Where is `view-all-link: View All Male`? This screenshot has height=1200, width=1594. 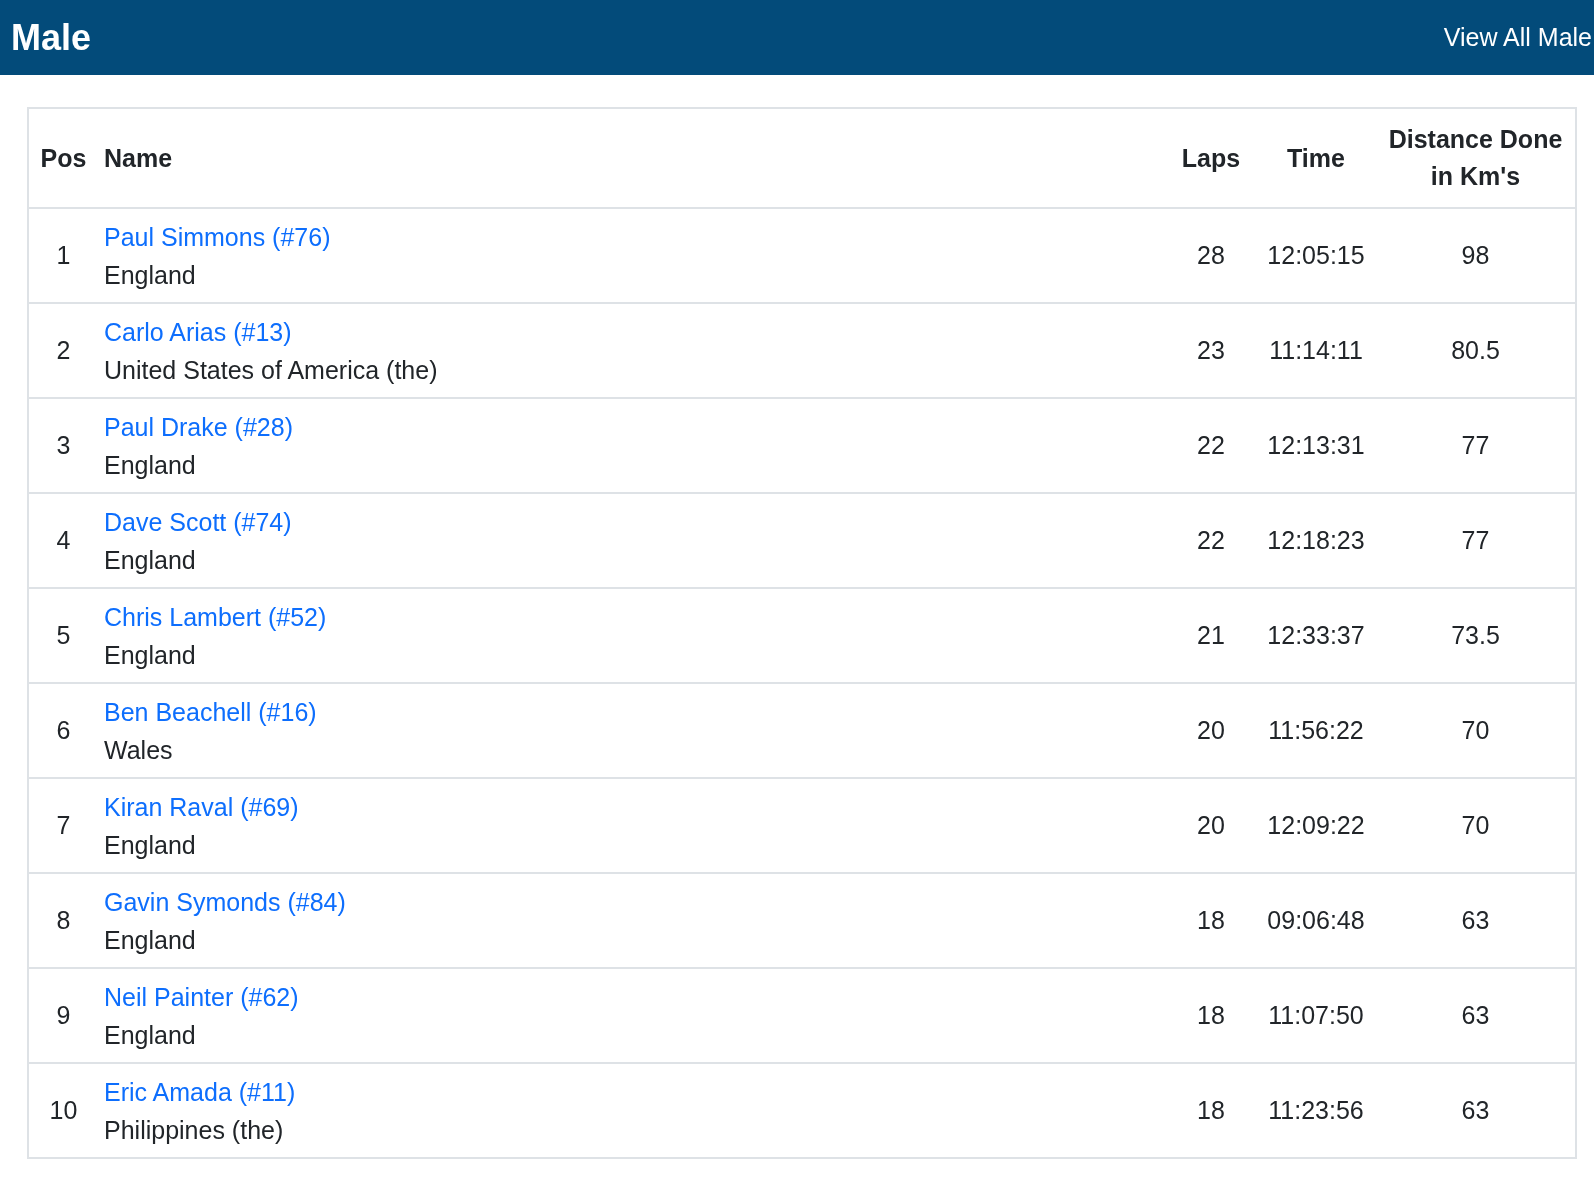
view-all-link: View All Male is located at coordinates (1517, 37).